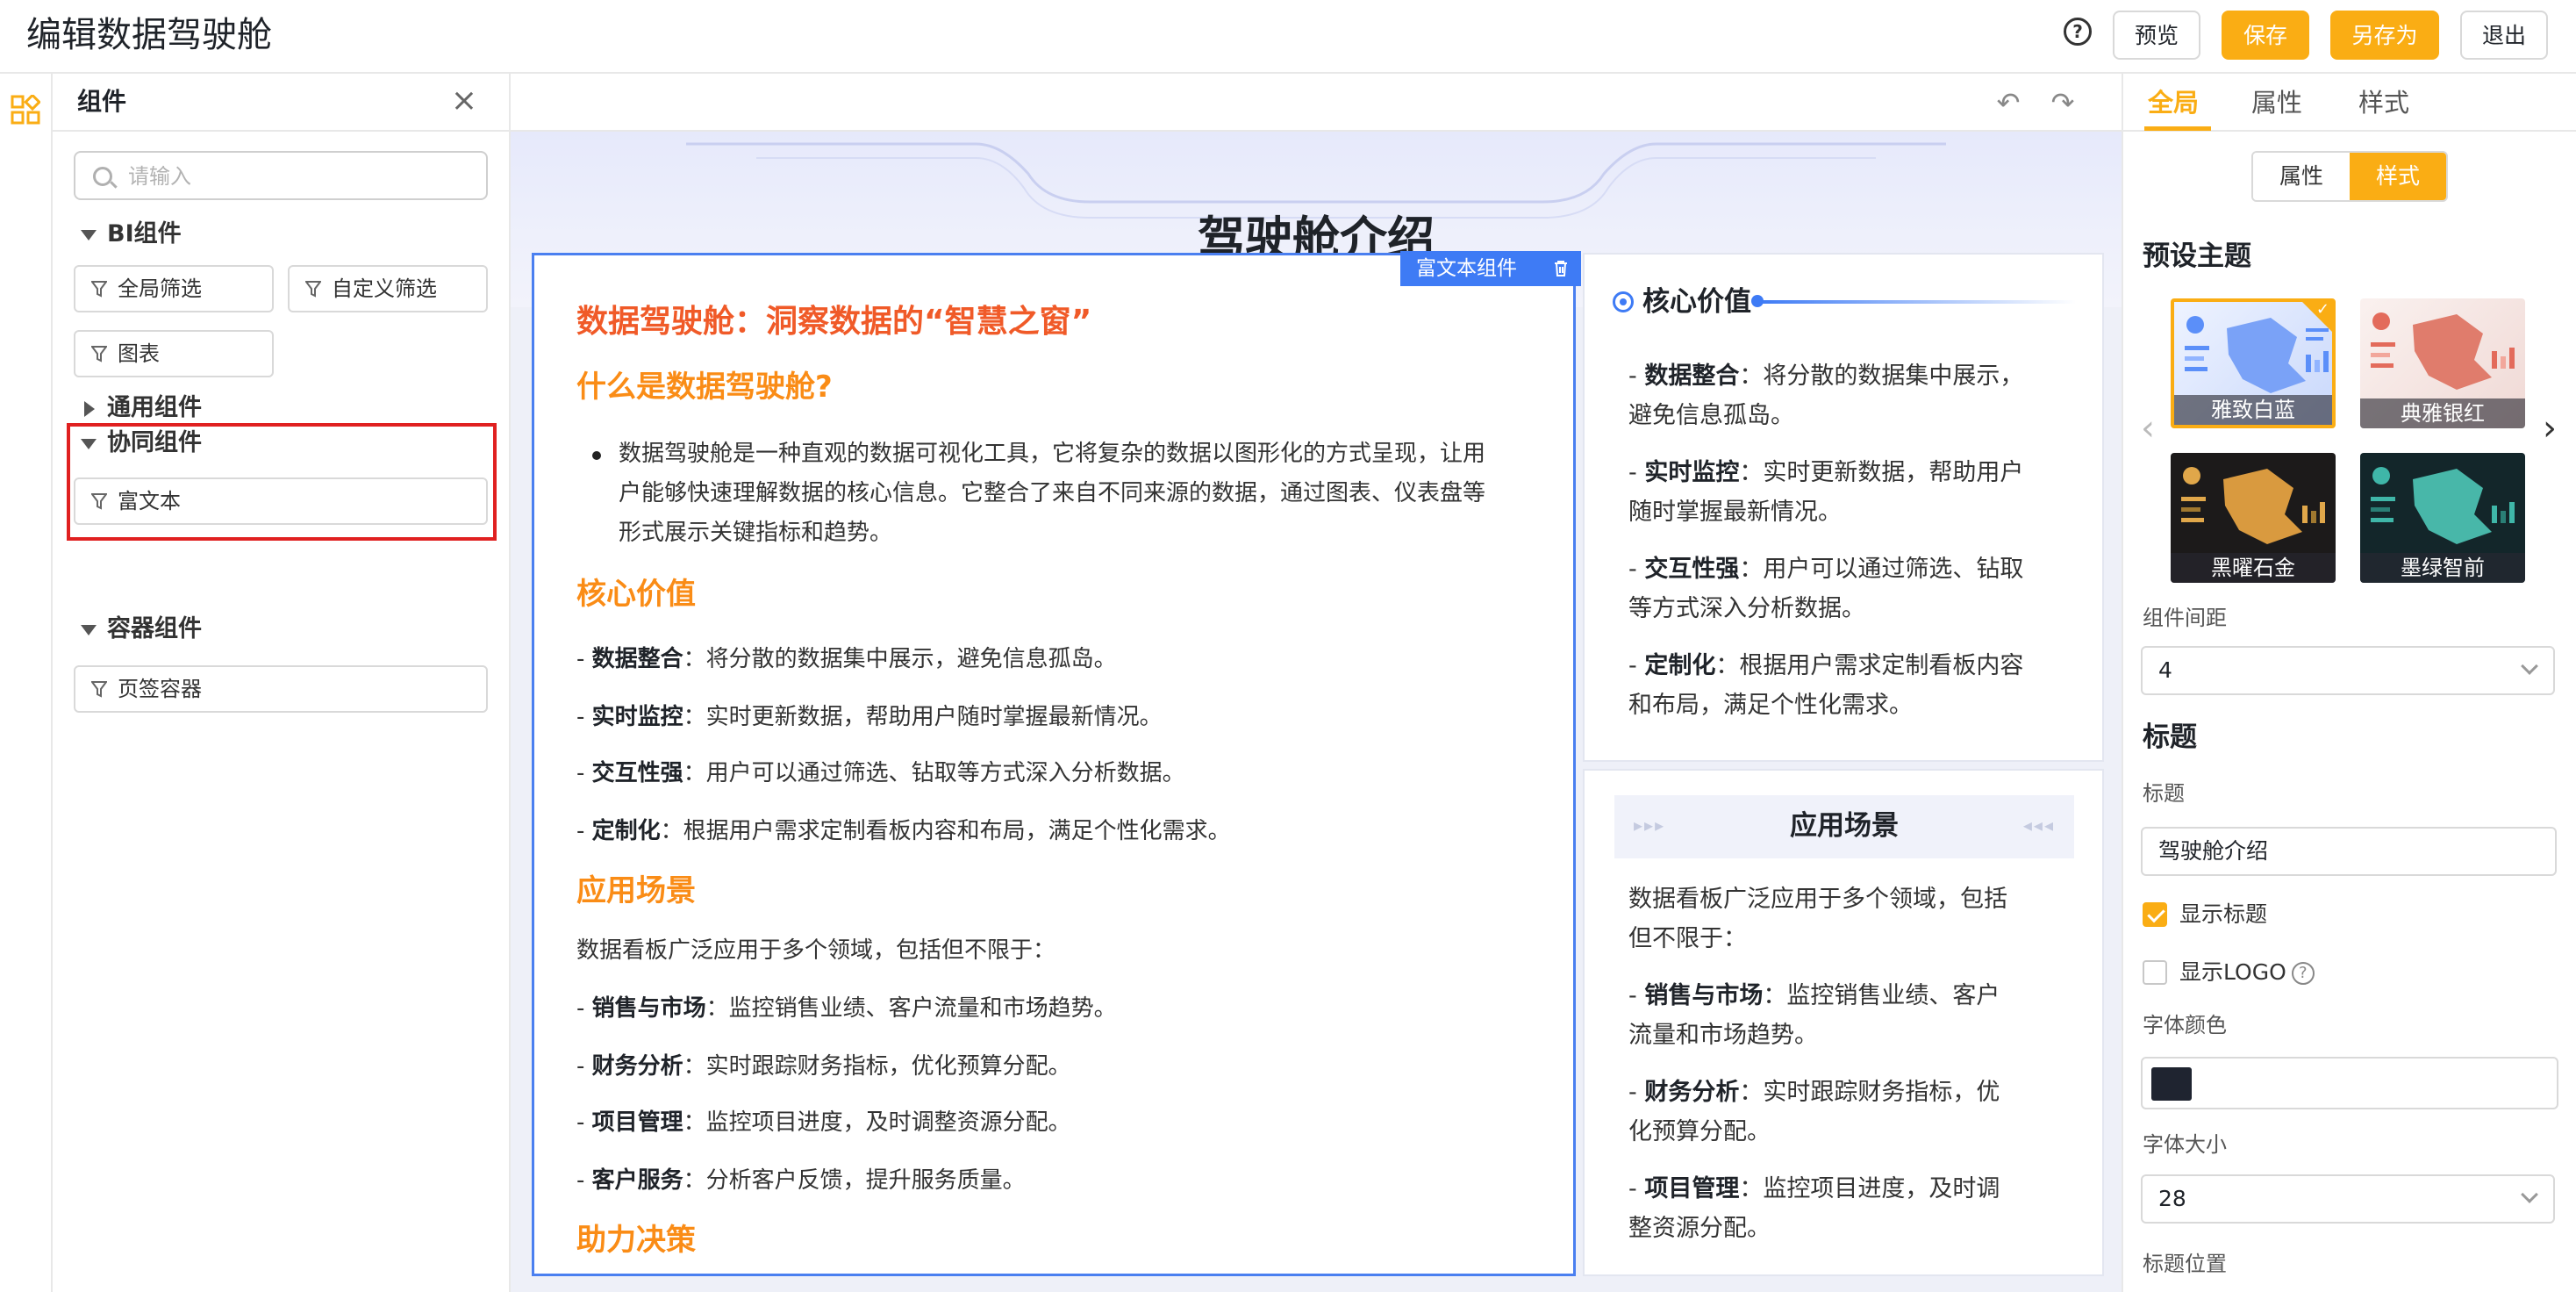 The image size is (2576, 1292). I want to click on app-title: 编辑数据驾驶舱, so click(149, 35).